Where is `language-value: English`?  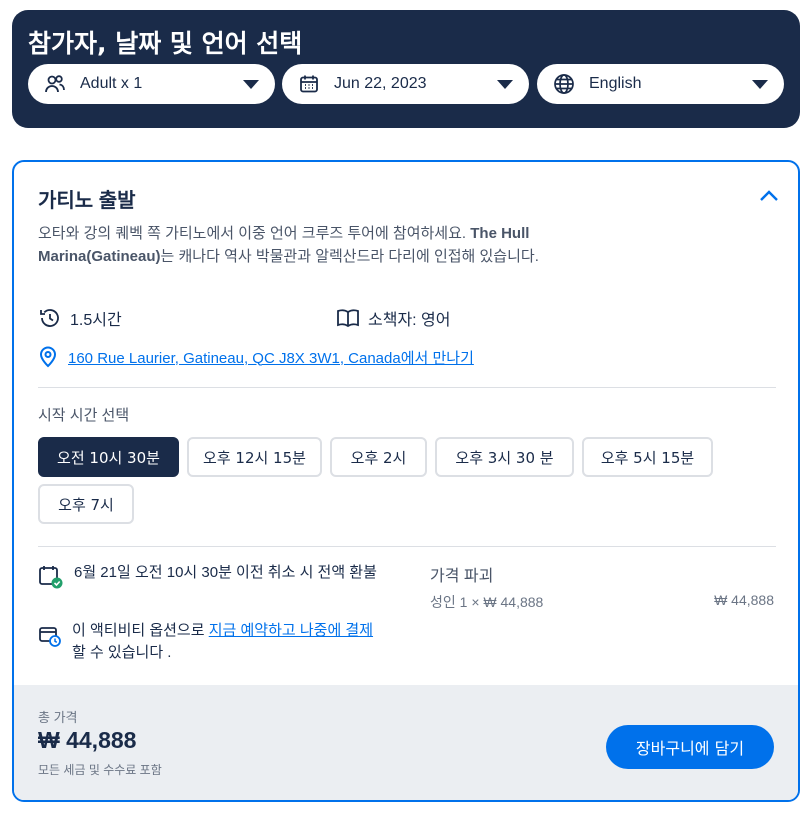
language-value: English is located at coordinates (615, 83).